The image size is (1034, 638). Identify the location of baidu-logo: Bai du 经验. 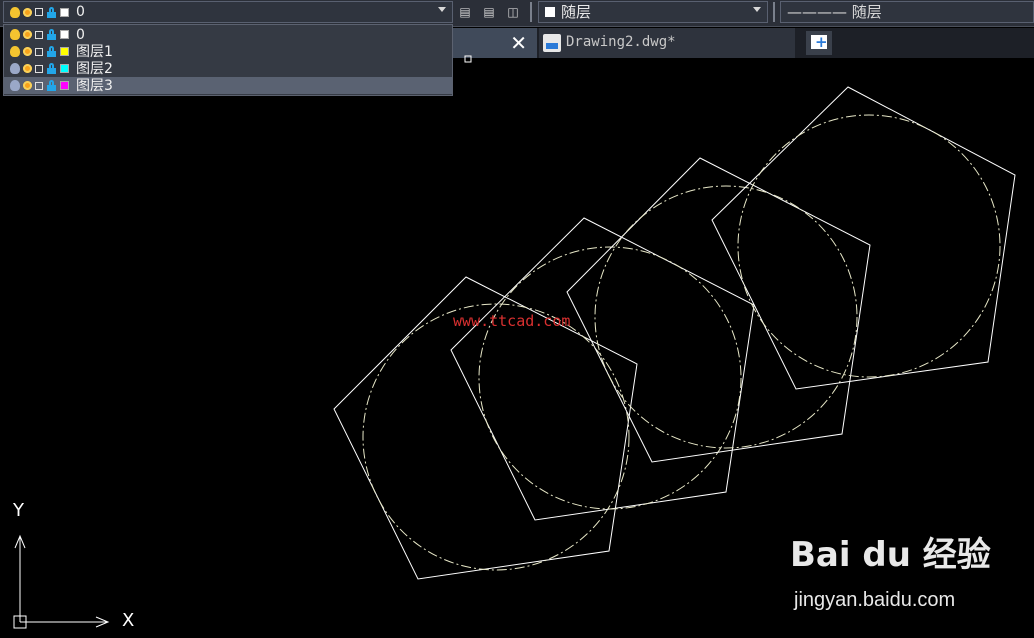
(890, 555).